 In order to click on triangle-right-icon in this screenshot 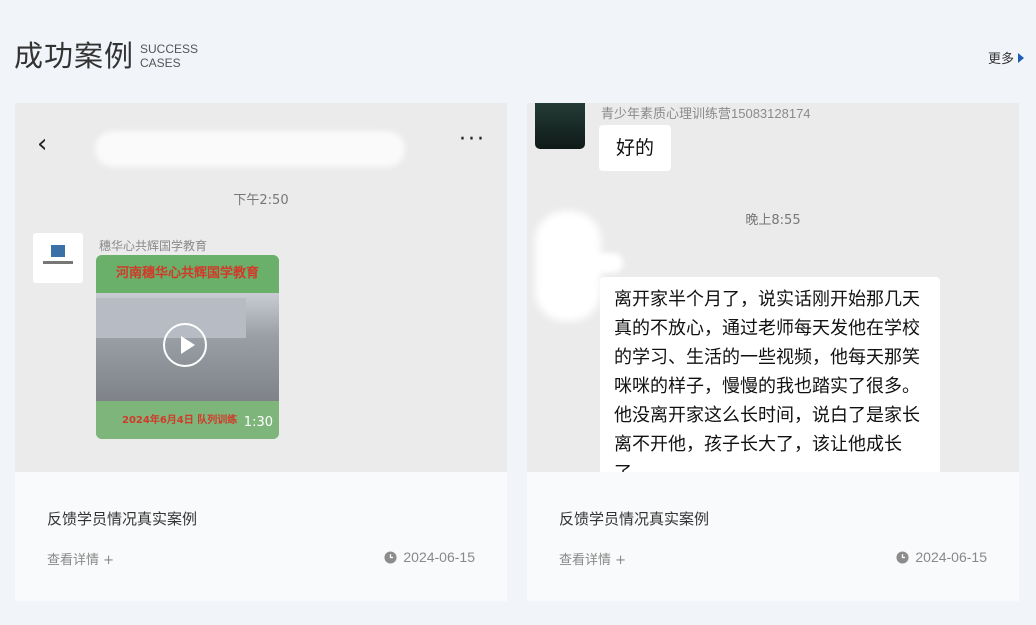, I will do `click(1021, 57)`.